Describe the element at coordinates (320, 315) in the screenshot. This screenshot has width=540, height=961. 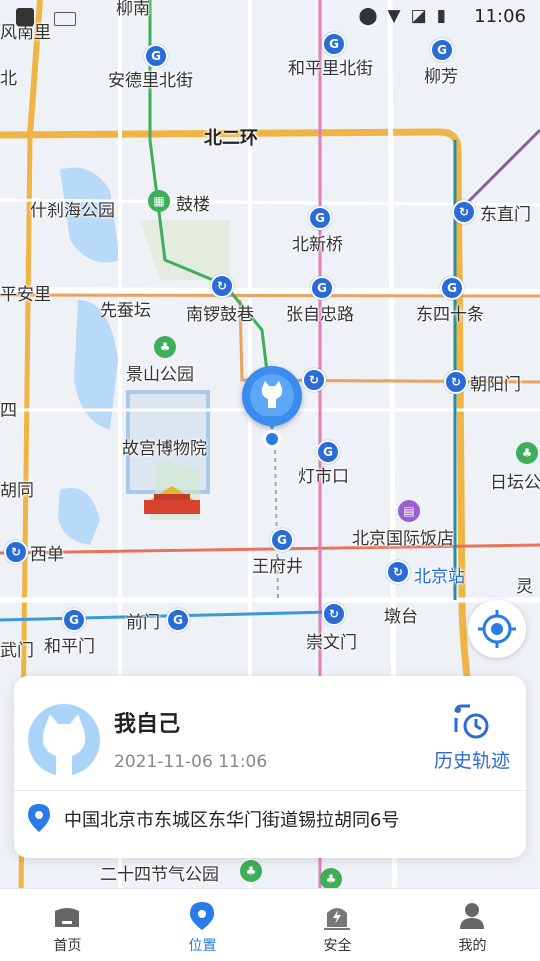
I see `map-label-zhangzizhonglu: 张自忠路` at that location.